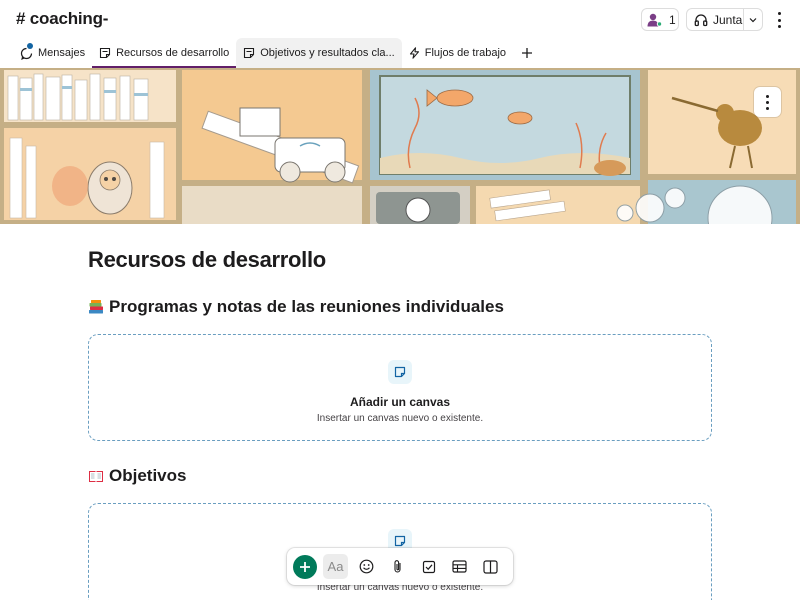  Describe the element at coordinates (465, 53) in the screenshot. I see `tab-label: Flujos de trabajo` at that location.